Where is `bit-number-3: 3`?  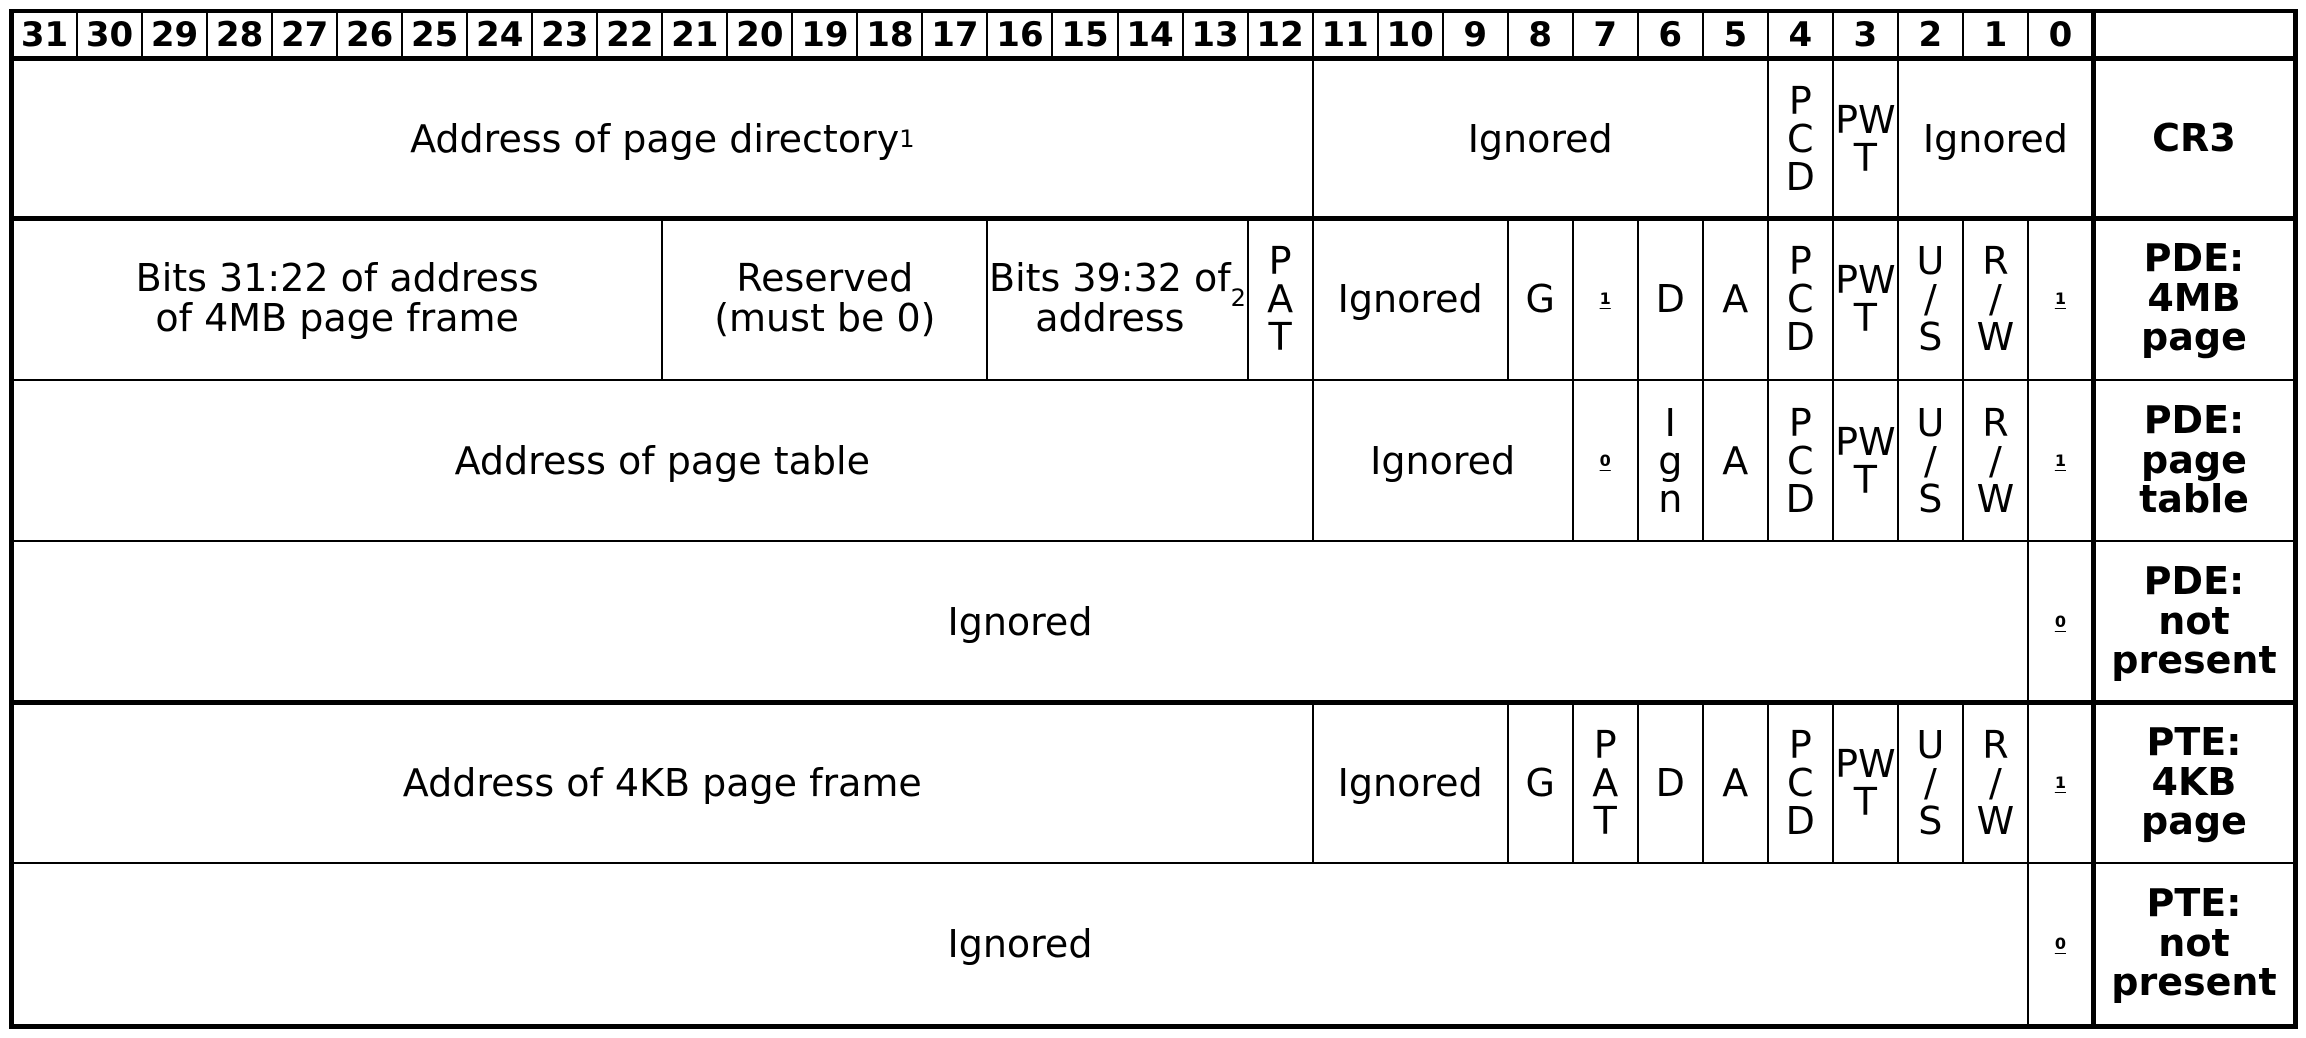 bit-number-3: 3 is located at coordinates (1865, 35).